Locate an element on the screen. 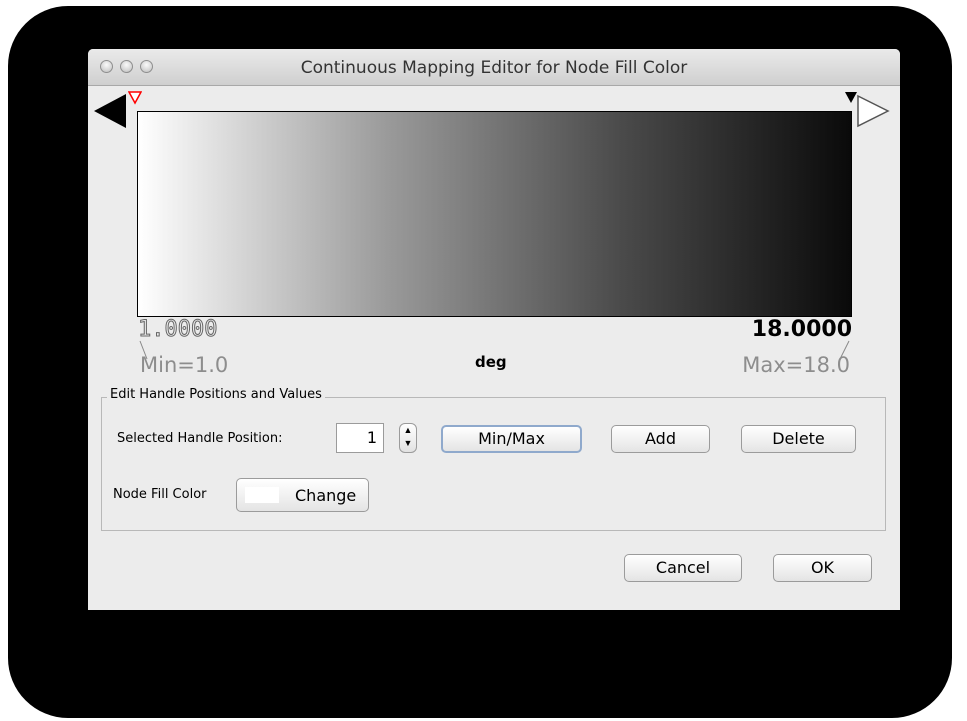 The height and width of the screenshot is (721, 967). node-fill-color-label: Node Fill Color is located at coordinates (160, 494).